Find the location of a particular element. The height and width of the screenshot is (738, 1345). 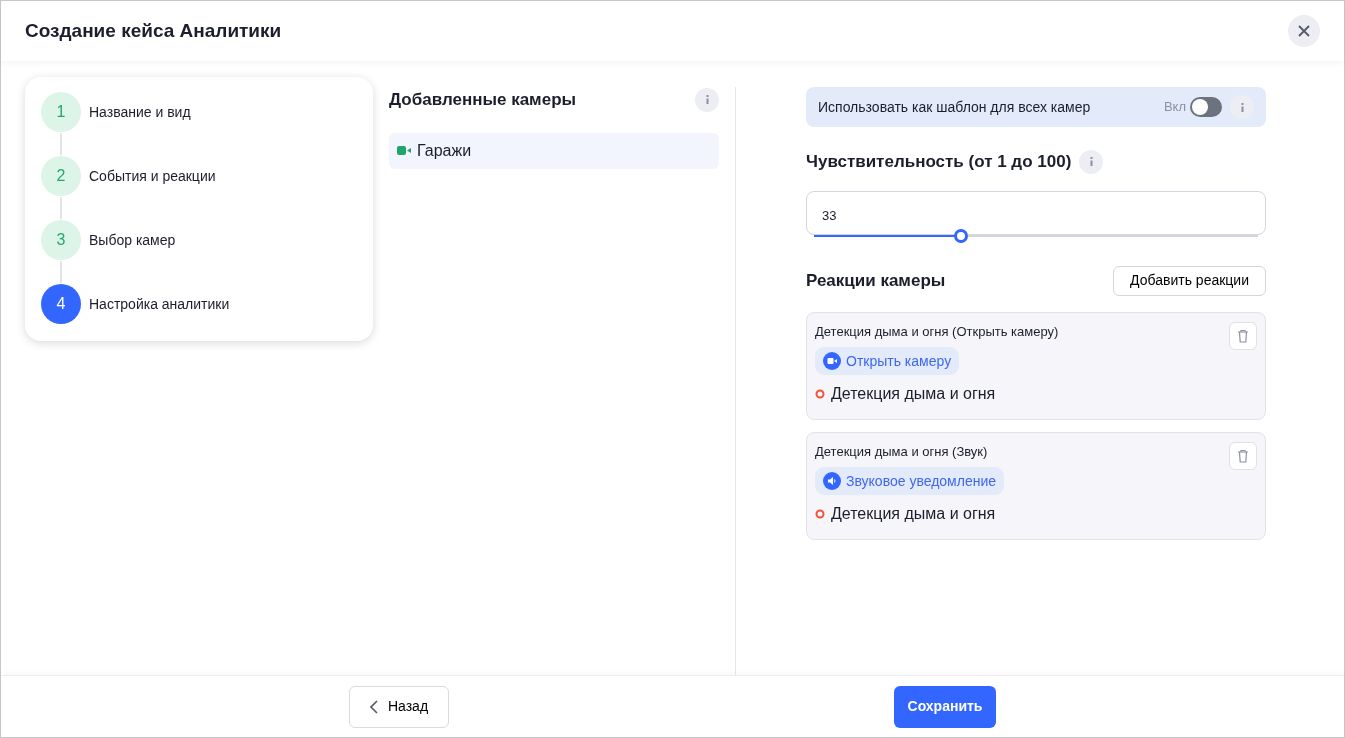

camera-item: Гаражи is located at coordinates (554, 150).